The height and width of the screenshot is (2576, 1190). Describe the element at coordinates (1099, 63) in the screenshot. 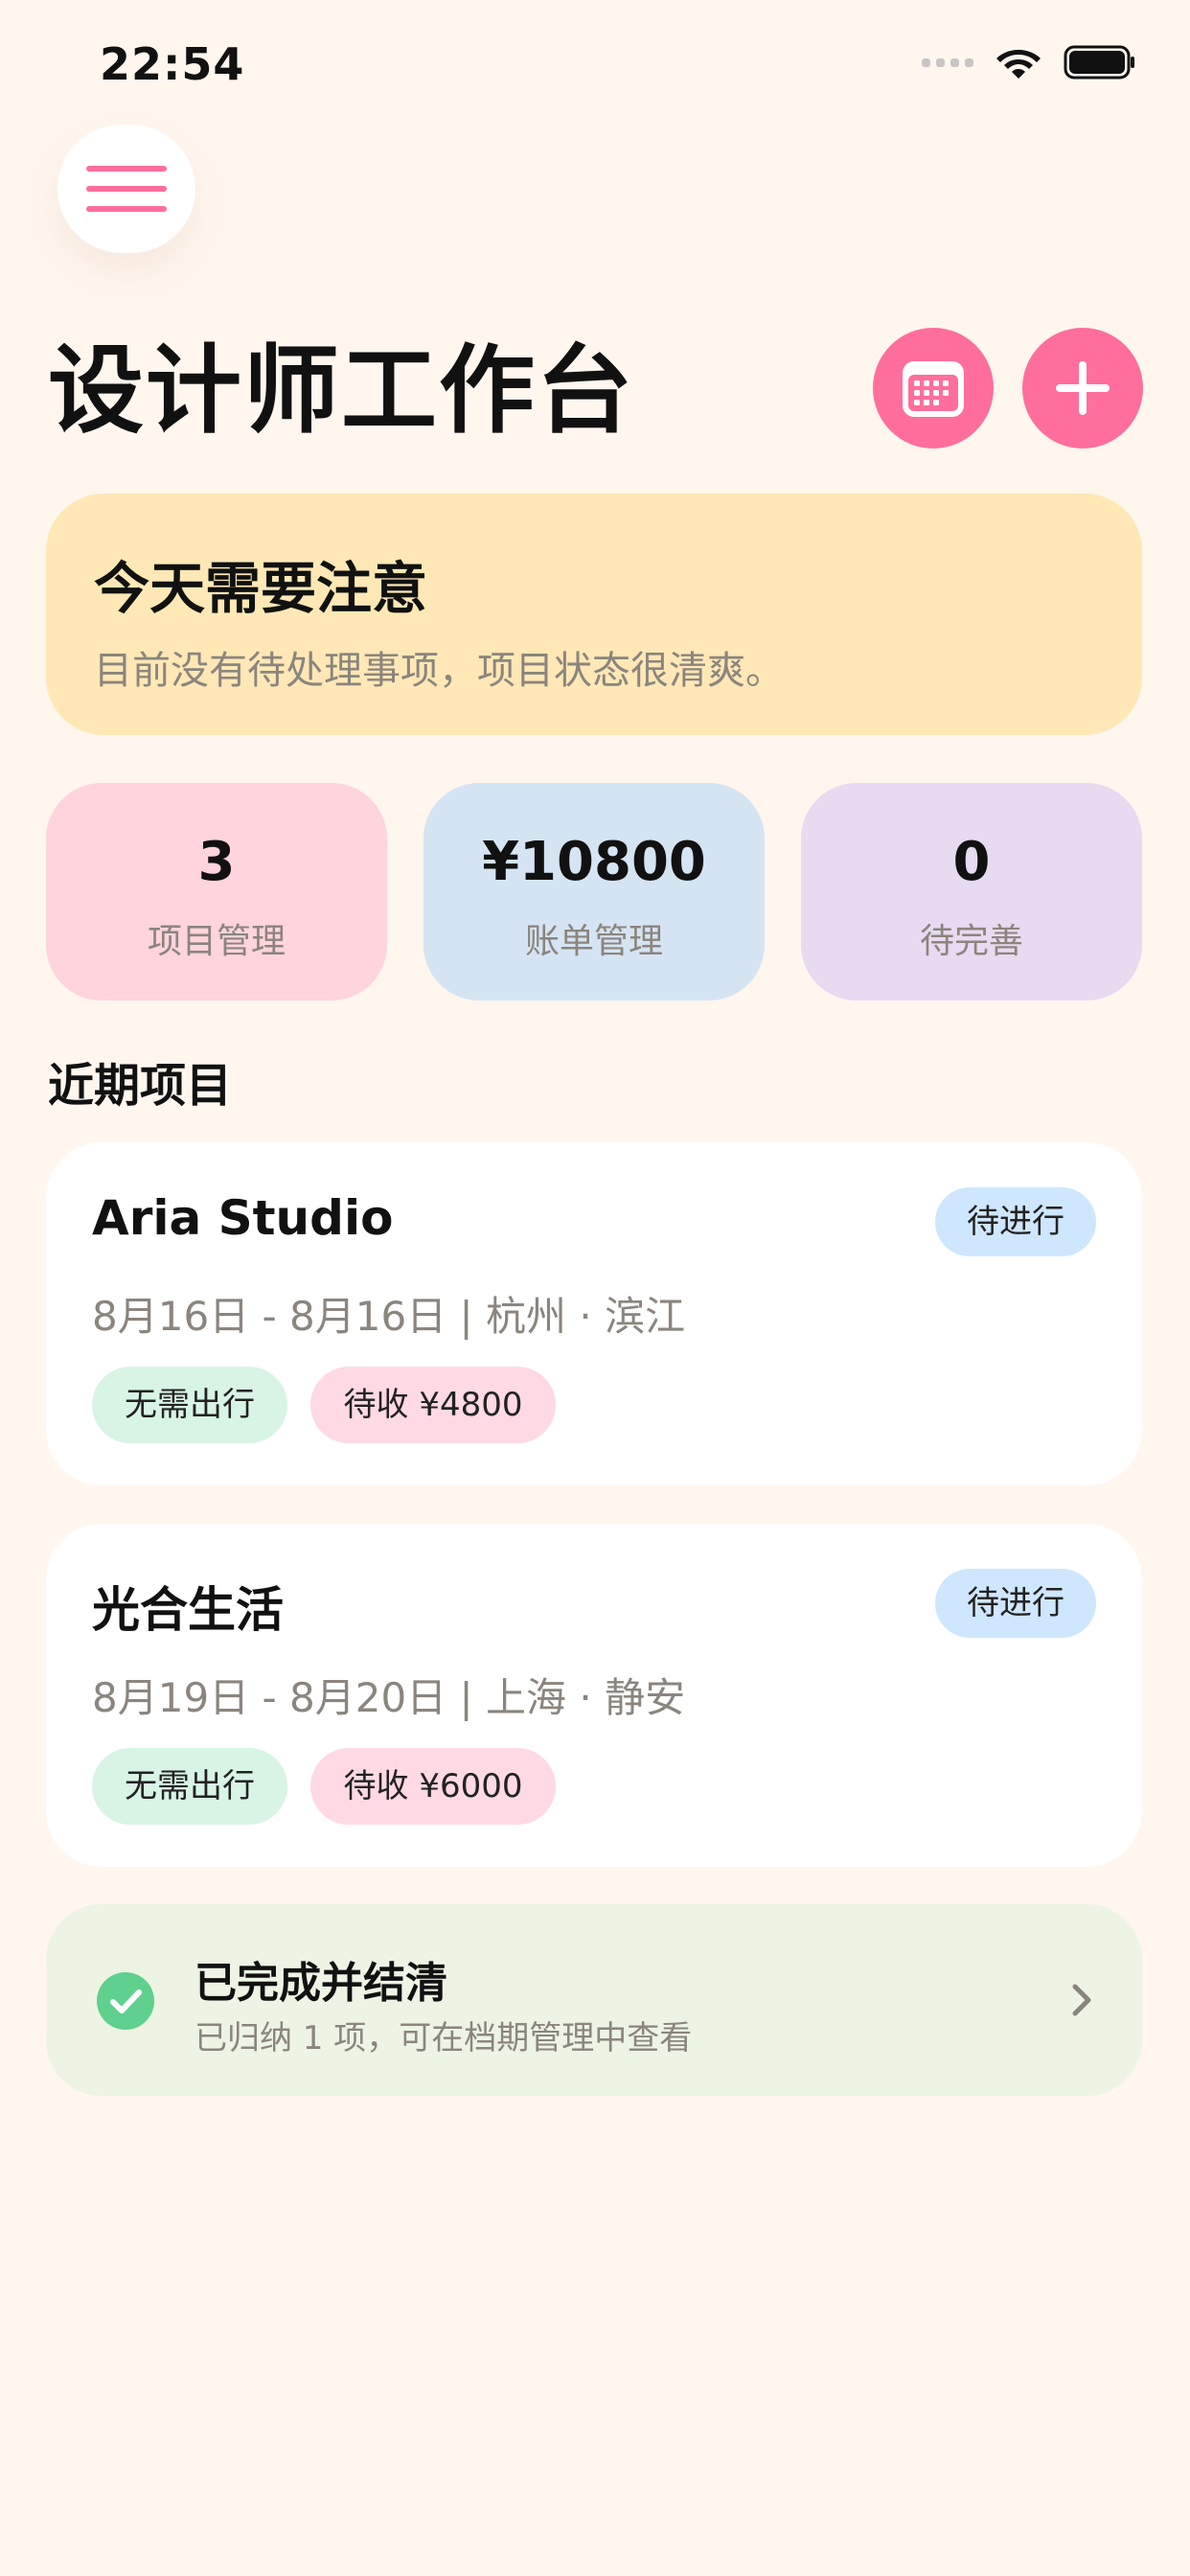

I see `battery-icon` at that location.